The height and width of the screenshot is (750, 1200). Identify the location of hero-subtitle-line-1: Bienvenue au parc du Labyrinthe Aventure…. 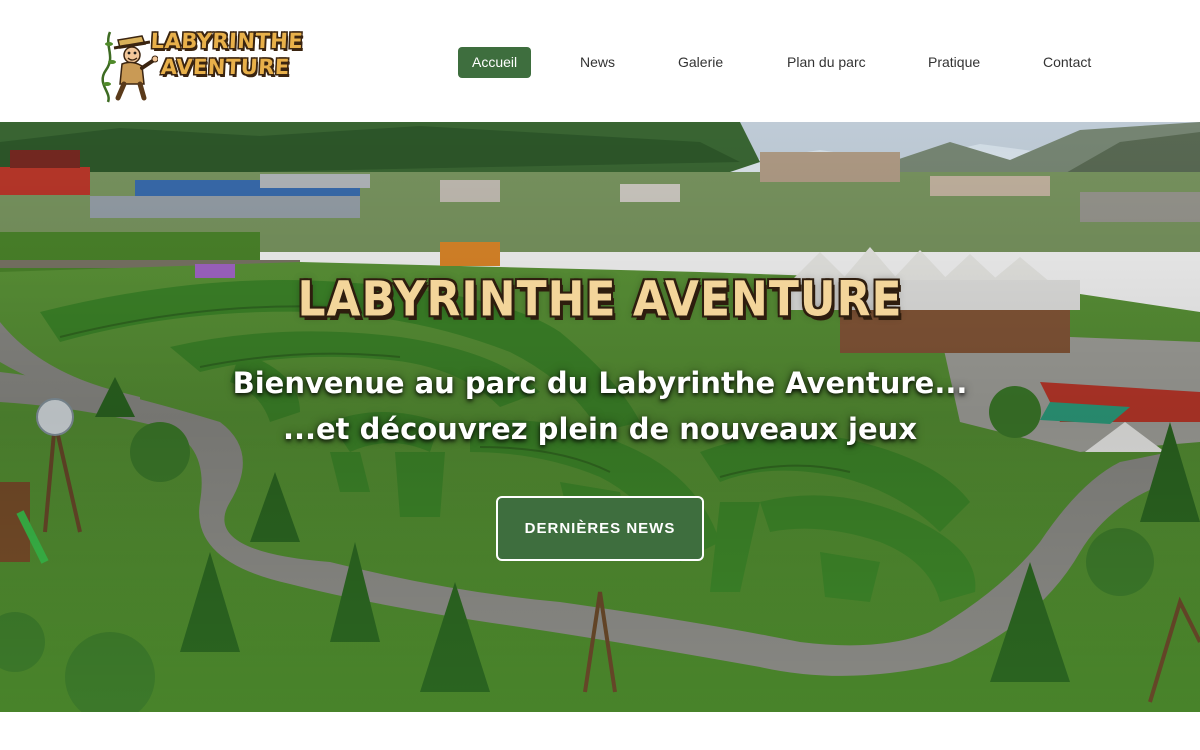
(600, 383).